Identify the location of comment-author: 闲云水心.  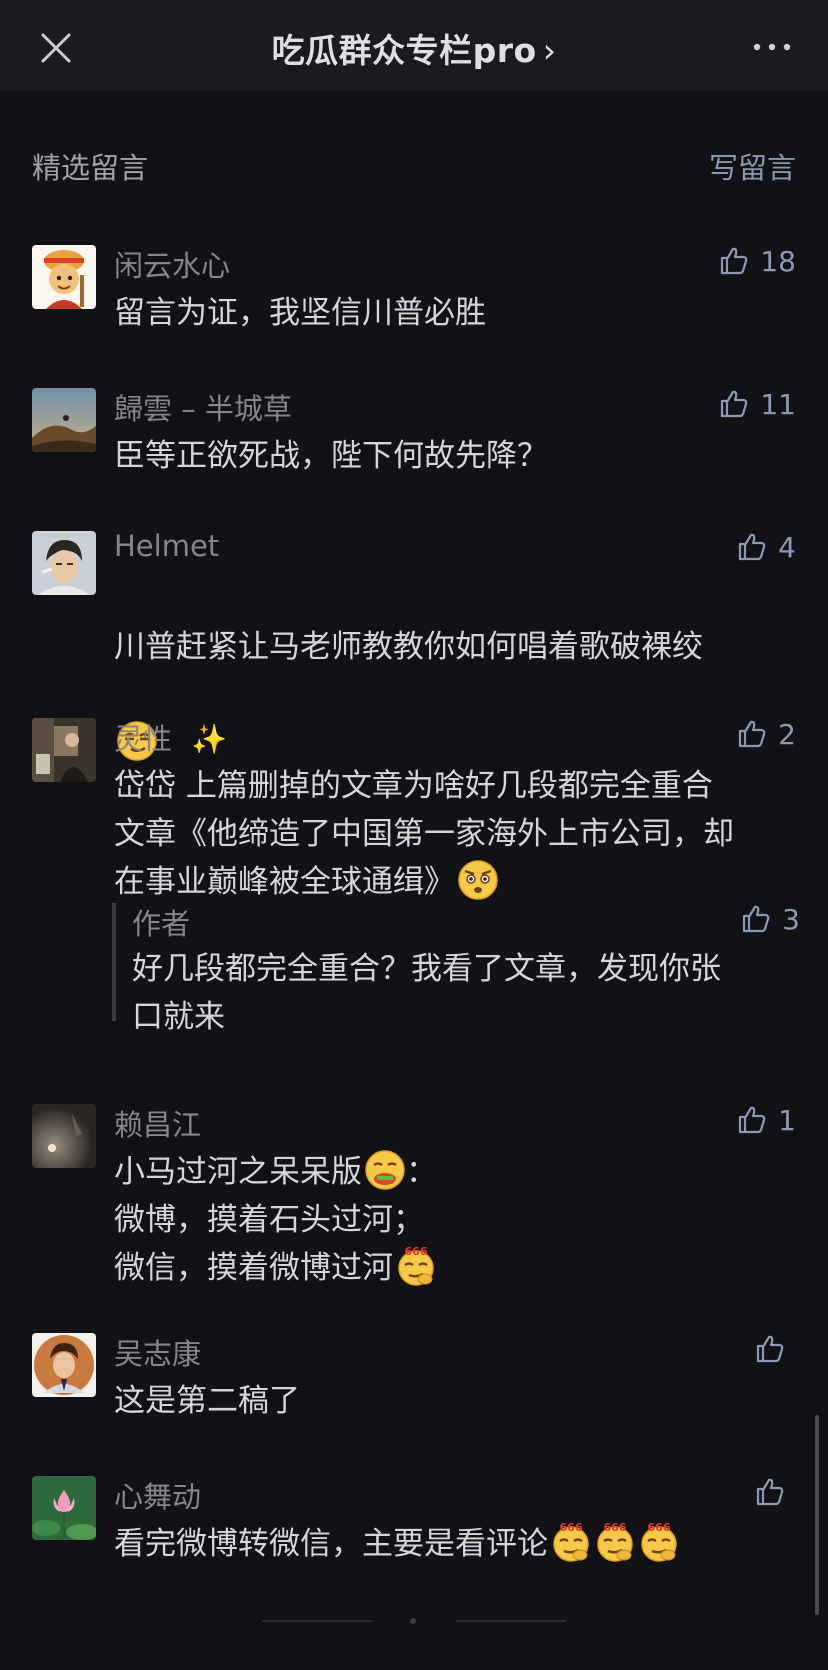
(172, 264).